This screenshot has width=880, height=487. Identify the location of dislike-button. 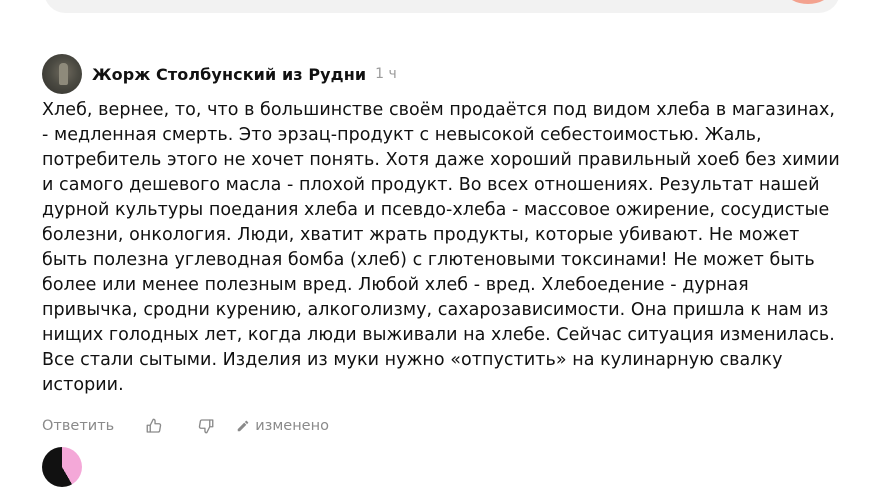
(206, 426).